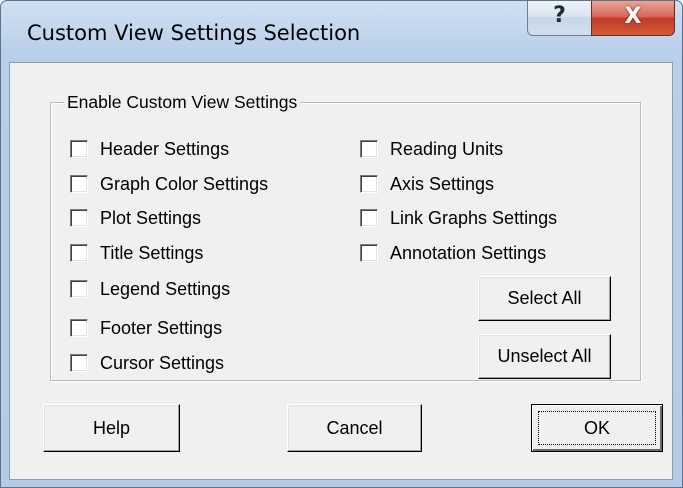 The height and width of the screenshot is (488, 683). Describe the element at coordinates (152, 252) in the screenshot. I see `checkbox-label: Title Settings` at that location.